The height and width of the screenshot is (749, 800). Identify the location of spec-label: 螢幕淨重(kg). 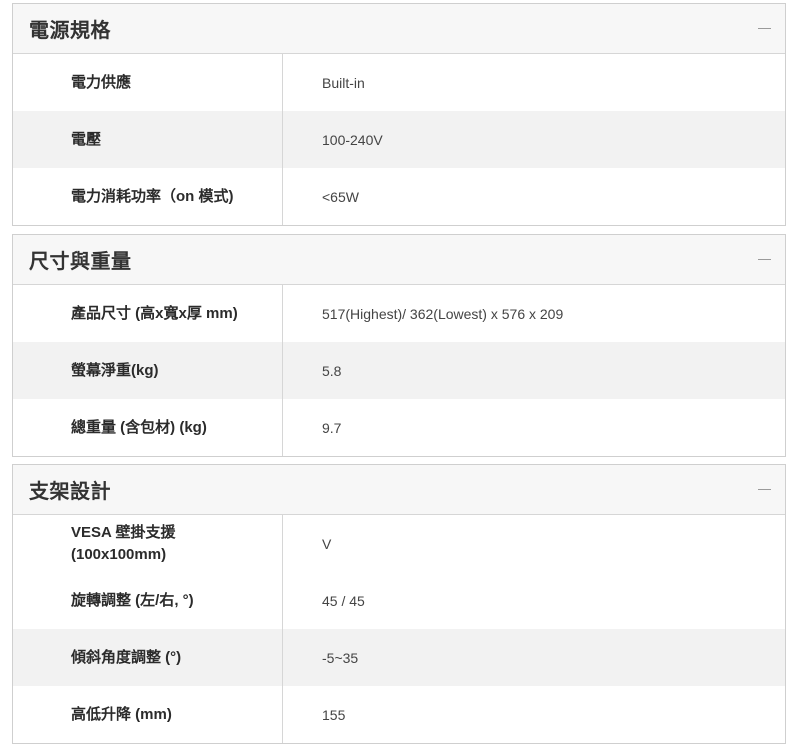
(148, 370).